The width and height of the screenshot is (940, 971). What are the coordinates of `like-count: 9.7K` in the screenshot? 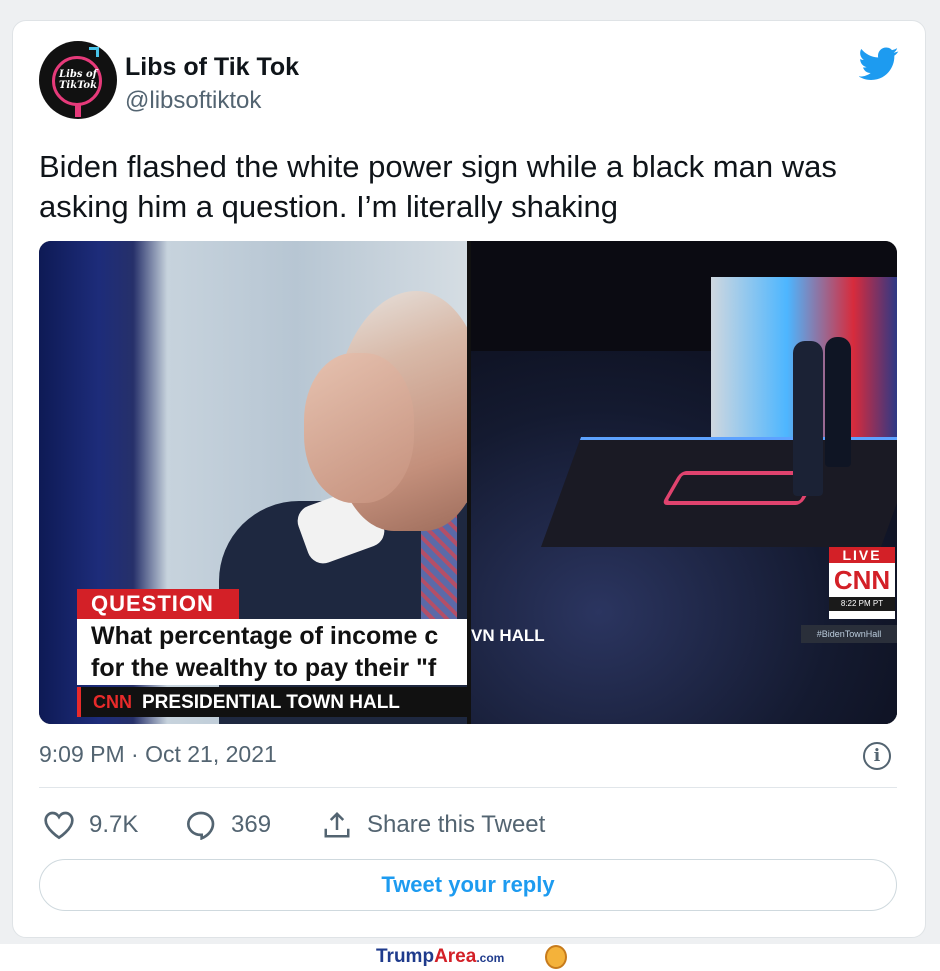 It's located at (114, 824).